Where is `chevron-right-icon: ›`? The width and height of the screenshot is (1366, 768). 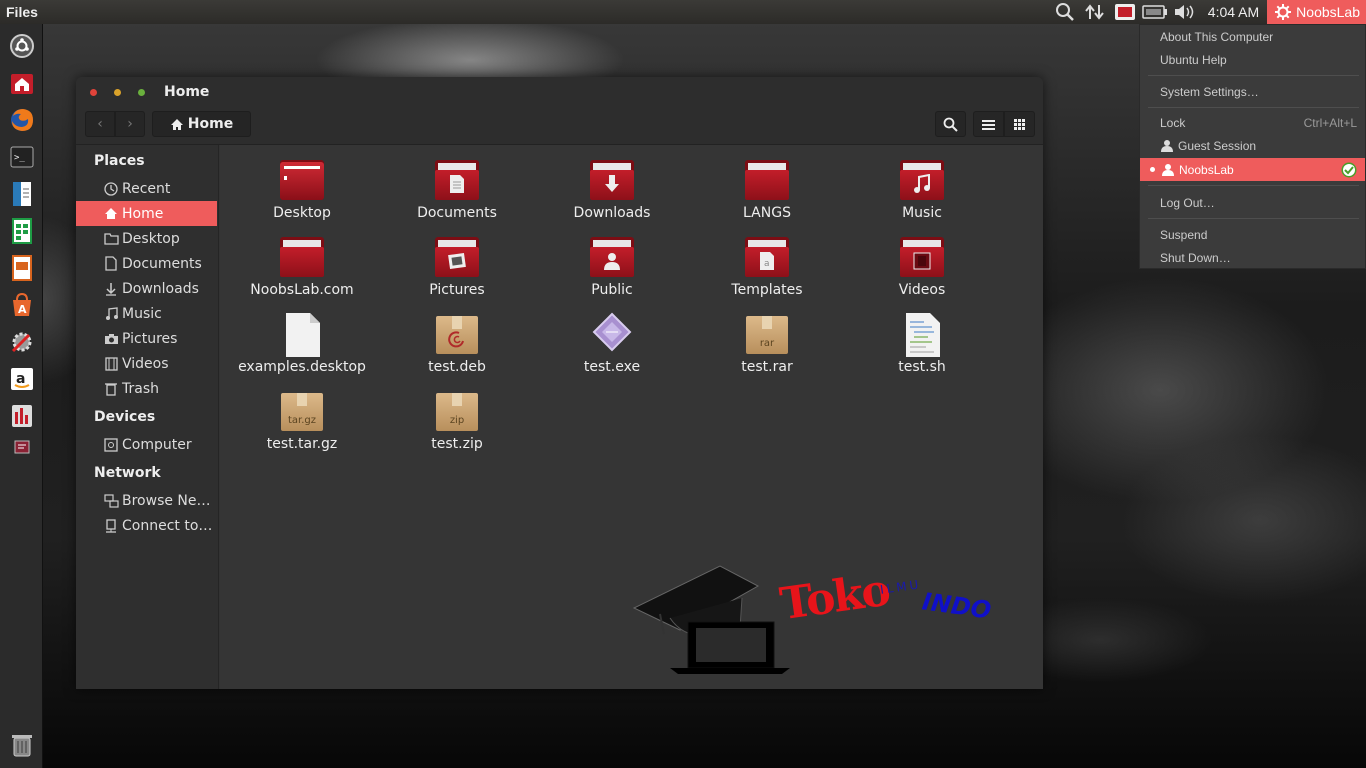
chevron-right-icon: › is located at coordinates (130, 124).